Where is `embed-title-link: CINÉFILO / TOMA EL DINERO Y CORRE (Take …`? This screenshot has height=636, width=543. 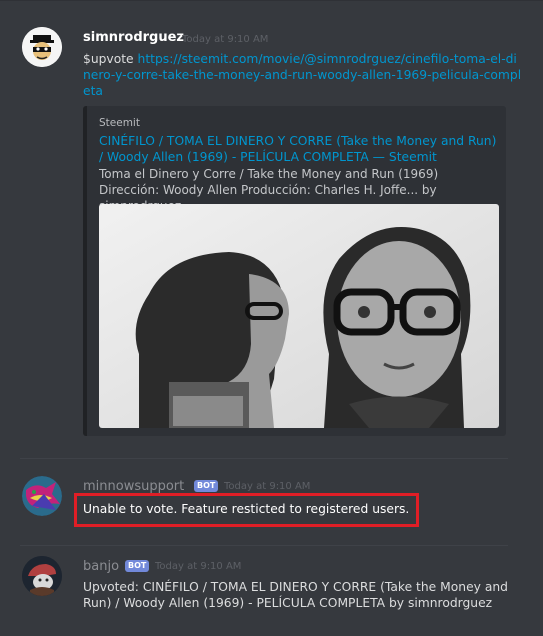 embed-title-link: CINÉFILO / TOMA EL DINERO Y CORRE (Take … is located at coordinates (300, 149).